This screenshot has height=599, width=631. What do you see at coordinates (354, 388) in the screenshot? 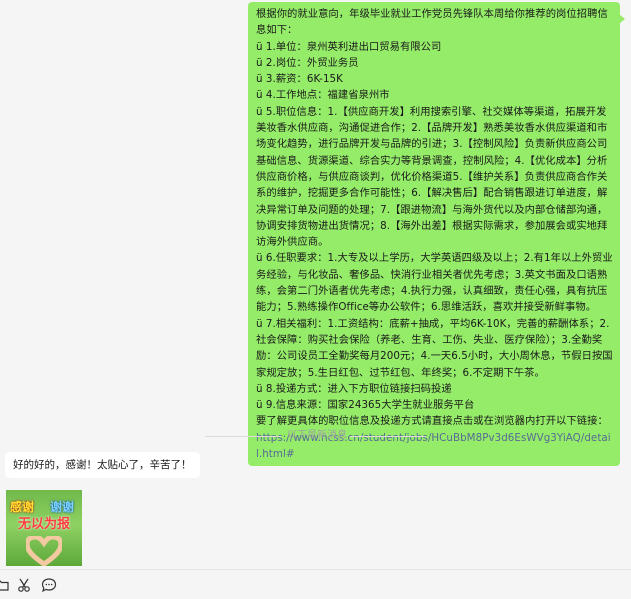
I see `message-line: ü 8.投递方式：进入下方职位链接扫码投递` at bounding box center [354, 388].